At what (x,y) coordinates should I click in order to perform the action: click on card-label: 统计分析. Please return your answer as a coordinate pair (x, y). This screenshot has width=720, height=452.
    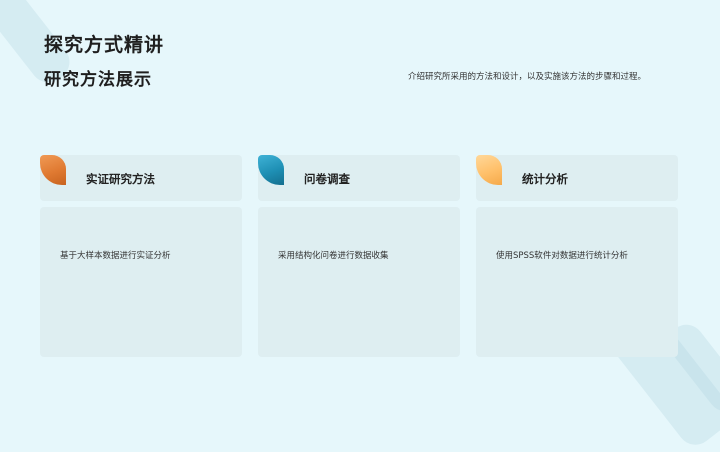
    Looking at the image, I should click on (545, 179).